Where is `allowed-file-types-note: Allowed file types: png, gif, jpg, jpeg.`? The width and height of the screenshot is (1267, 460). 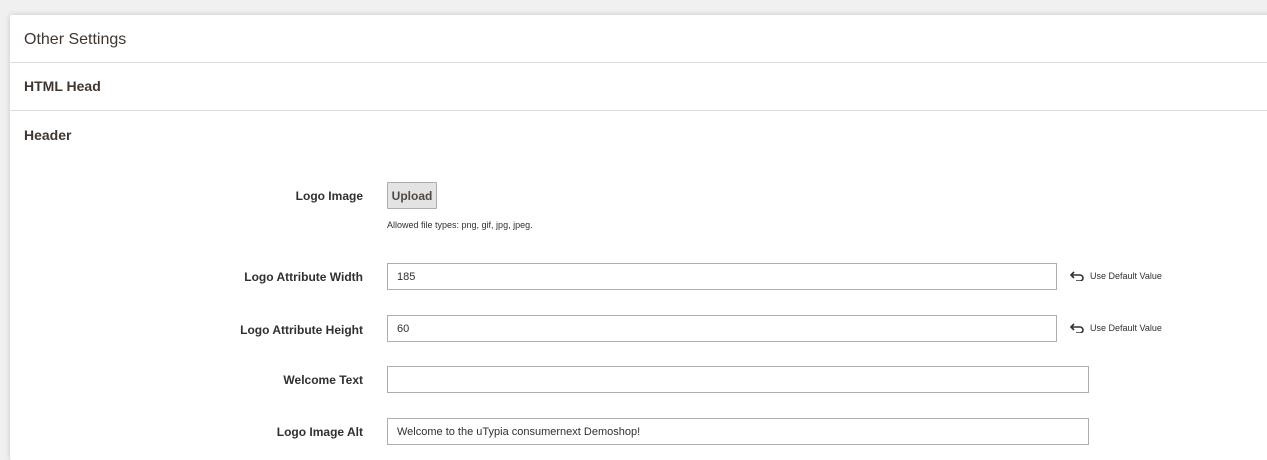
allowed-file-types-note: Allowed file types: png, gif, jpg, jpeg. is located at coordinates (460, 225).